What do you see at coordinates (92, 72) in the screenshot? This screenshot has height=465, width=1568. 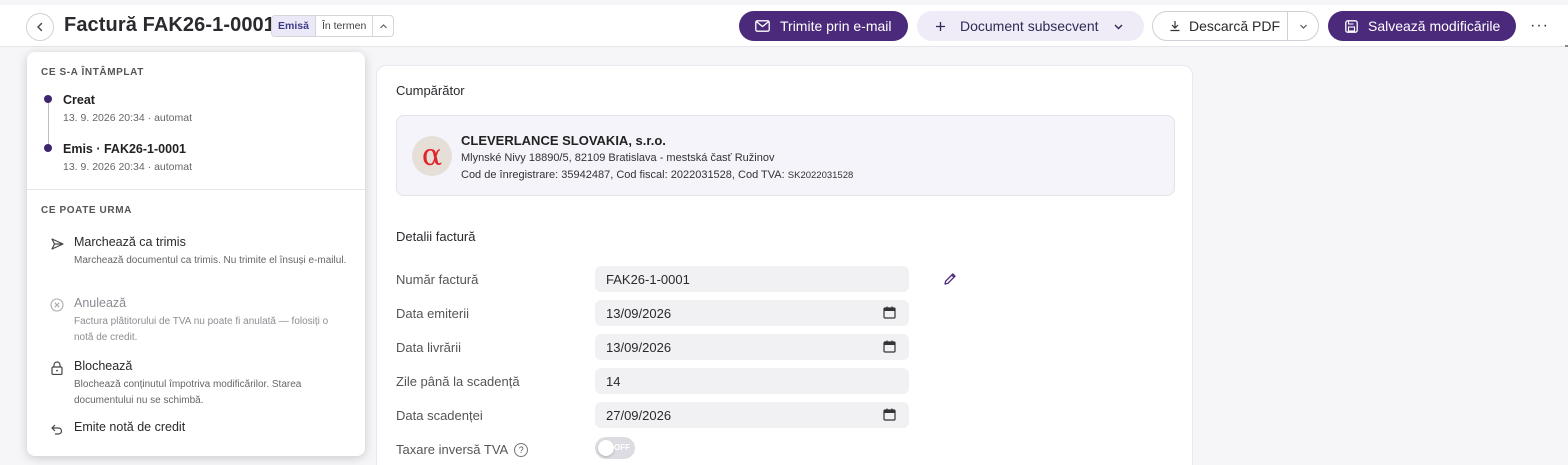 I see `history-heading: CE S-A ÎNTÂMPLAT` at bounding box center [92, 72].